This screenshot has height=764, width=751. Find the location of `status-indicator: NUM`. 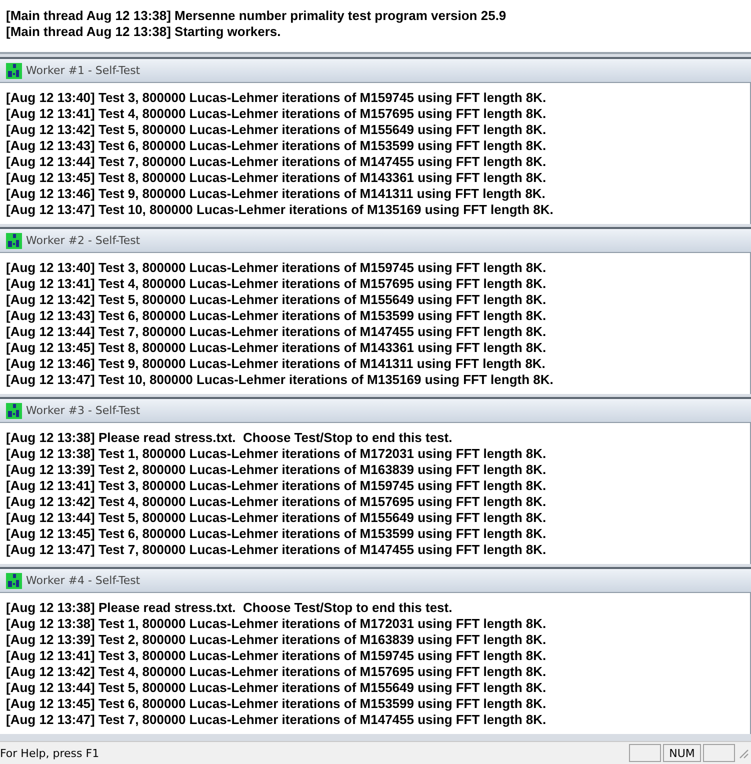

status-indicator: NUM is located at coordinates (682, 753).